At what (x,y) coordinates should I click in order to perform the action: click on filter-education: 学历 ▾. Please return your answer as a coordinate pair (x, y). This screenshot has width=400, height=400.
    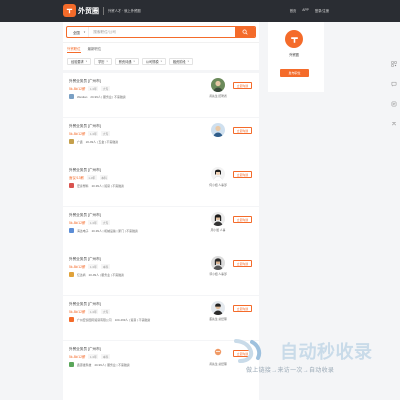
    Looking at the image, I should click on (103, 61).